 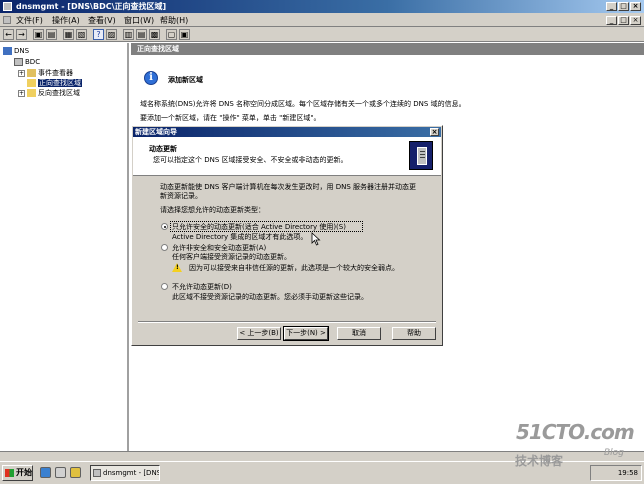 I want to click on dns-icon, so click(x=7, y=51).